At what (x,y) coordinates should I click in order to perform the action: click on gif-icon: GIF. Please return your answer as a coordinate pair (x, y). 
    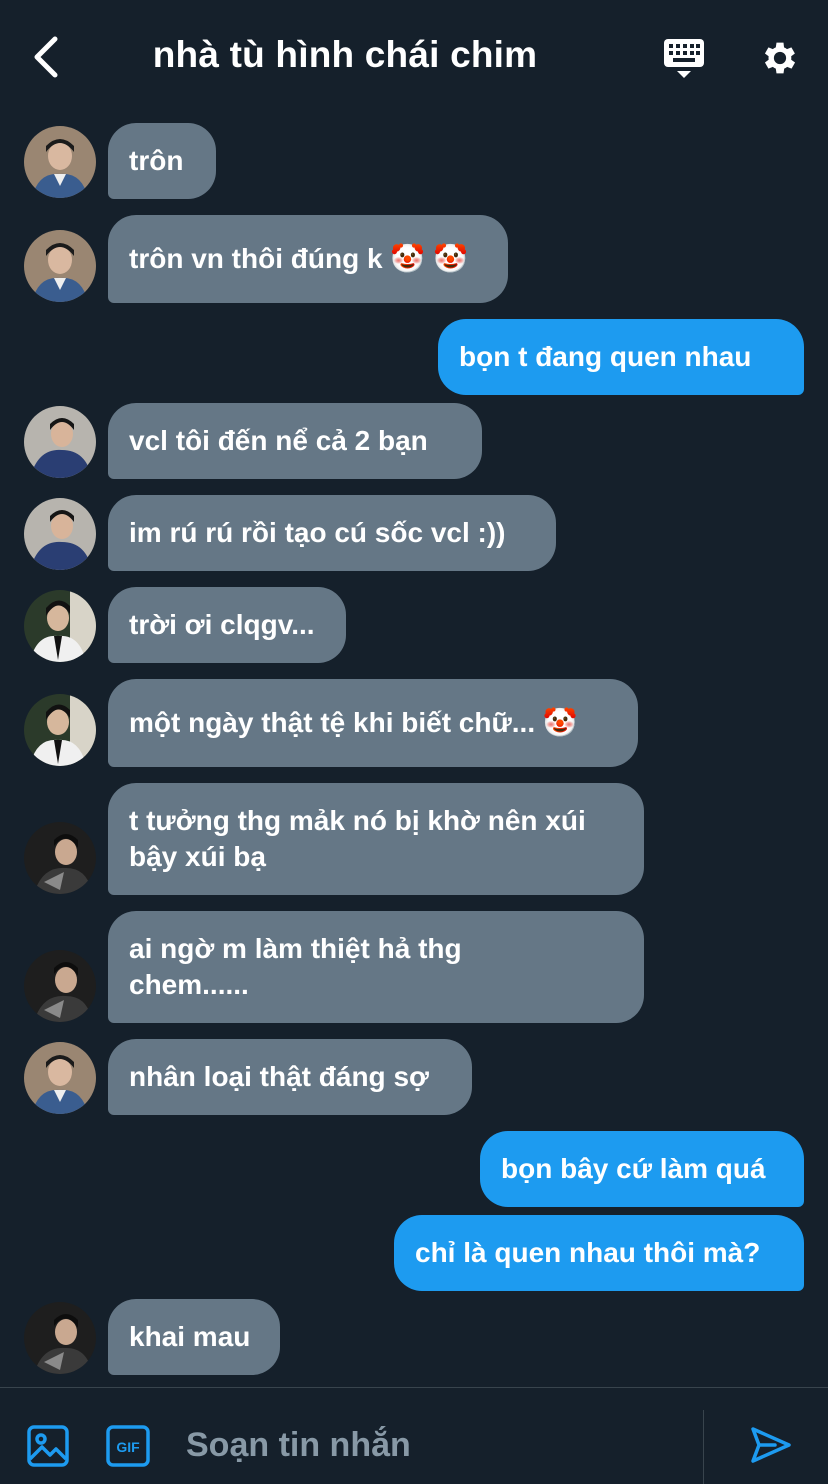
    Looking at the image, I should click on (128, 1446).